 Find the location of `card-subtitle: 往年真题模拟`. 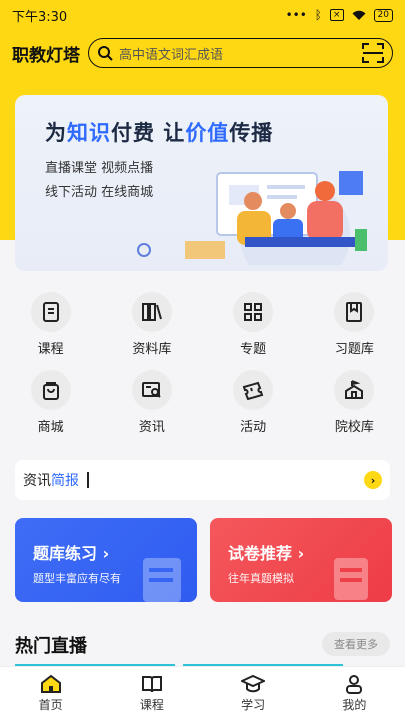

card-subtitle: 往年真题模拟 is located at coordinates (261, 578).